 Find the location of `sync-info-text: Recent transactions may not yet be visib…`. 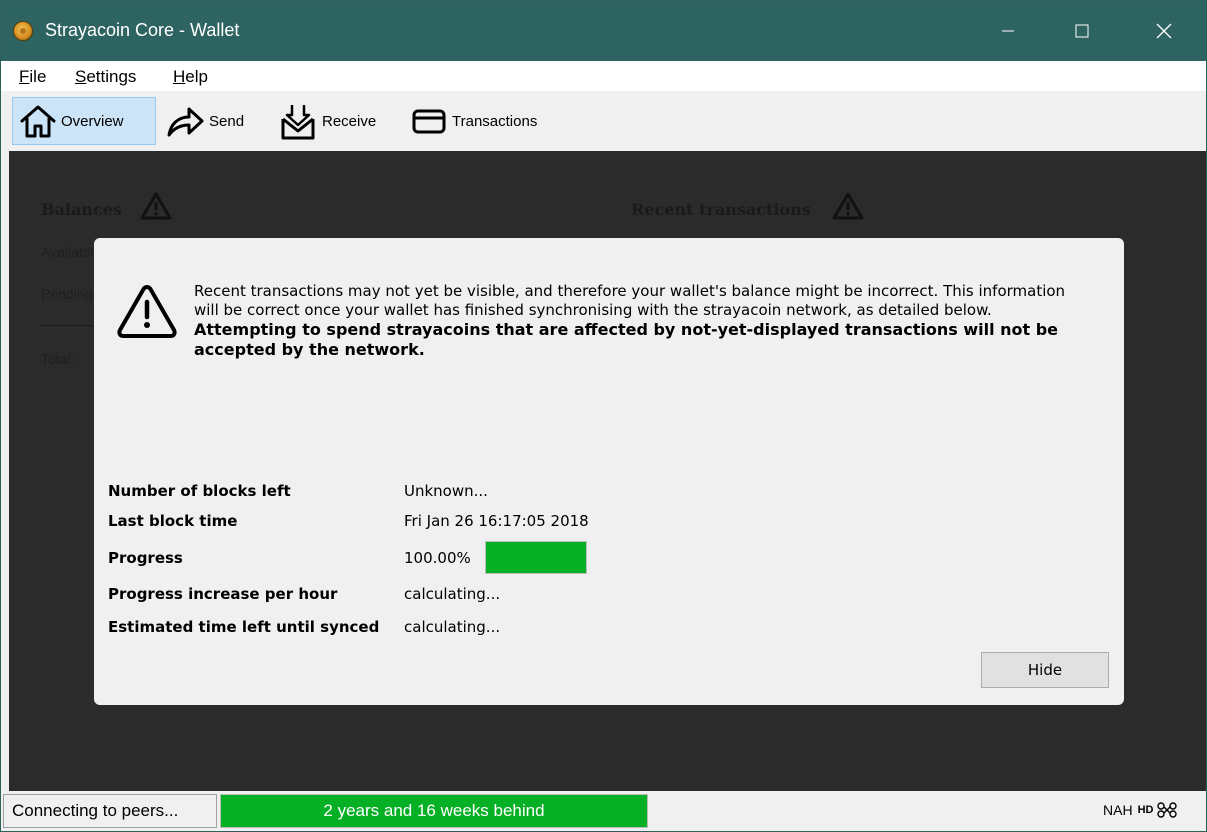

sync-info-text: Recent transactions may not yet be visib… is located at coordinates (630, 300).